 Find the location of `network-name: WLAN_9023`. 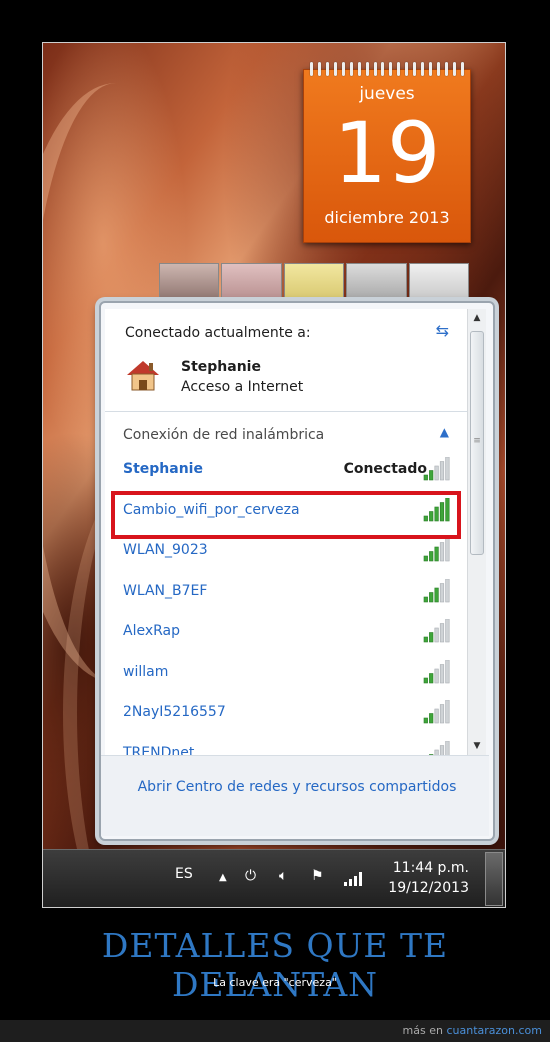

network-name: WLAN_9023 is located at coordinates (165, 550).